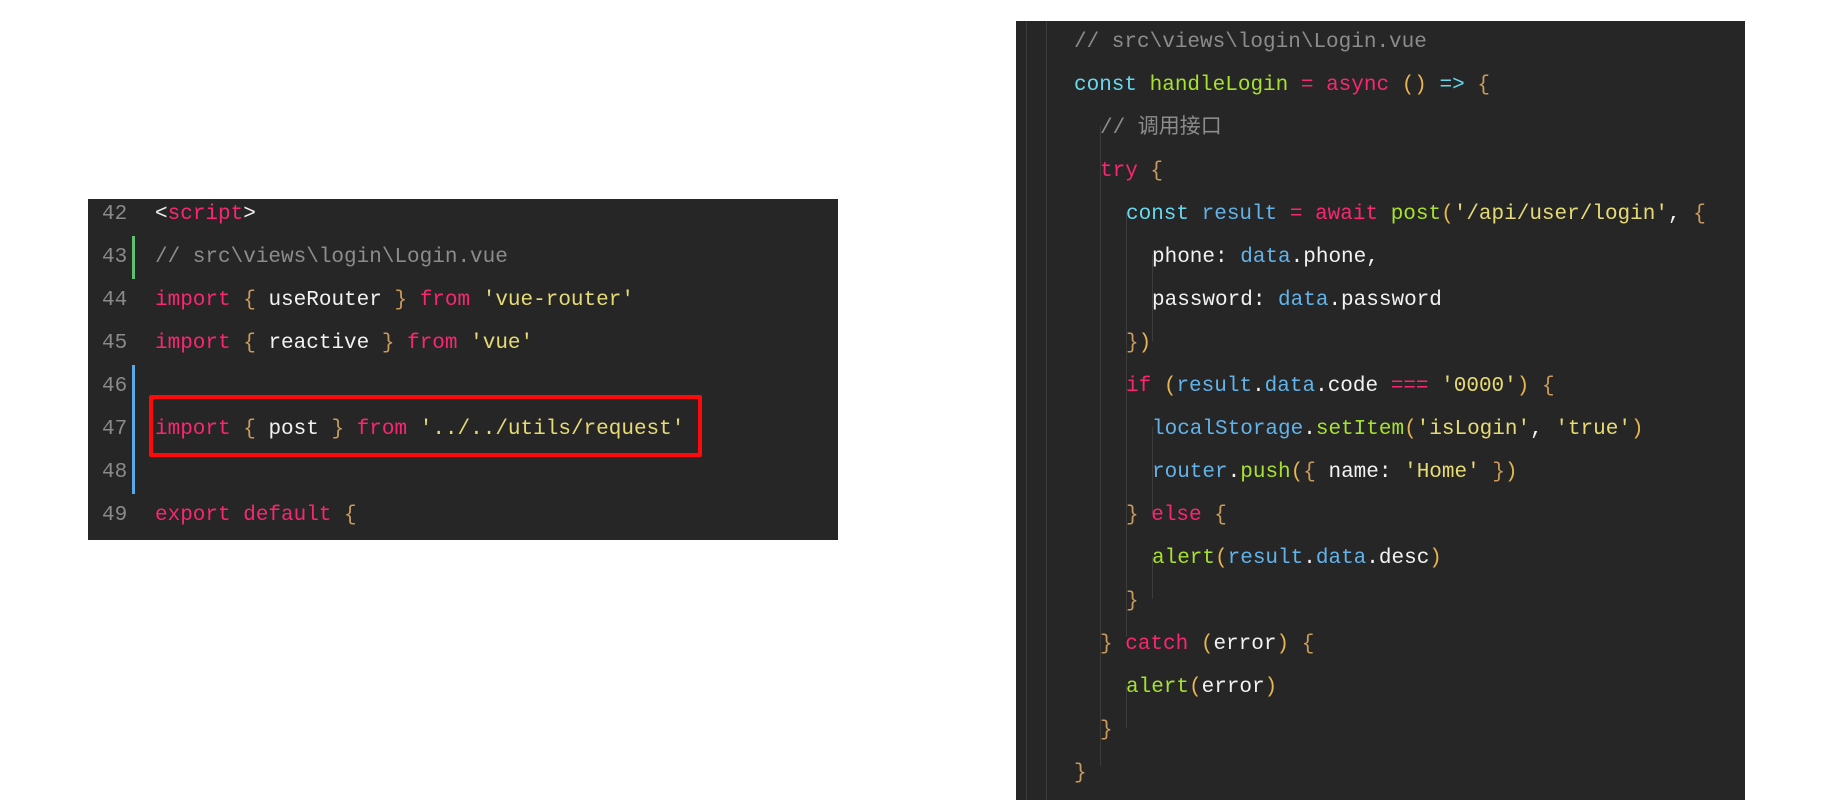 Image resolution: width=1827 pixels, height=812 pixels. What do you see at coordinates (463, 515) in the screenshot?
I see `code-line: 49 export default {` at bounding box center [463, 515].